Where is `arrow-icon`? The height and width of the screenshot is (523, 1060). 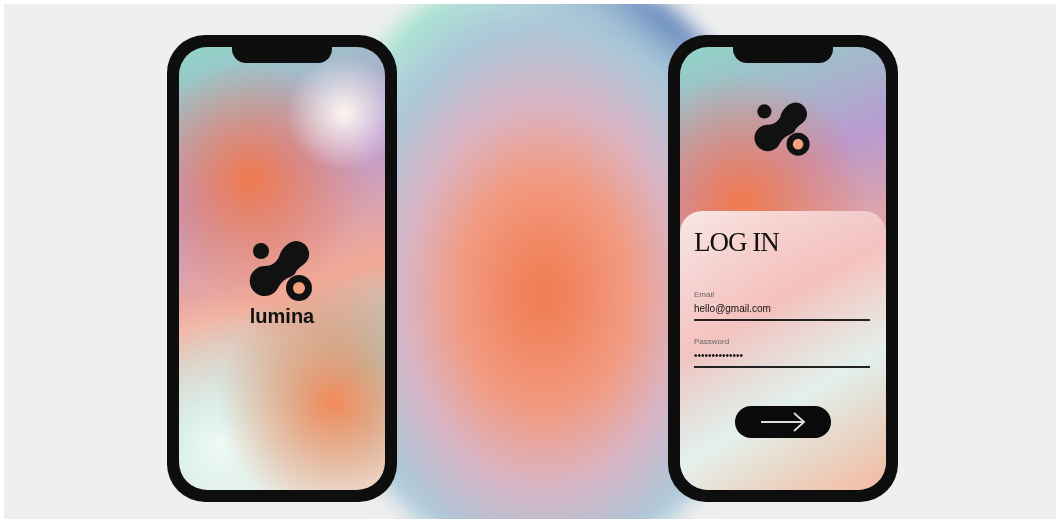
arrow-icon is located at coordinates (783, 422).